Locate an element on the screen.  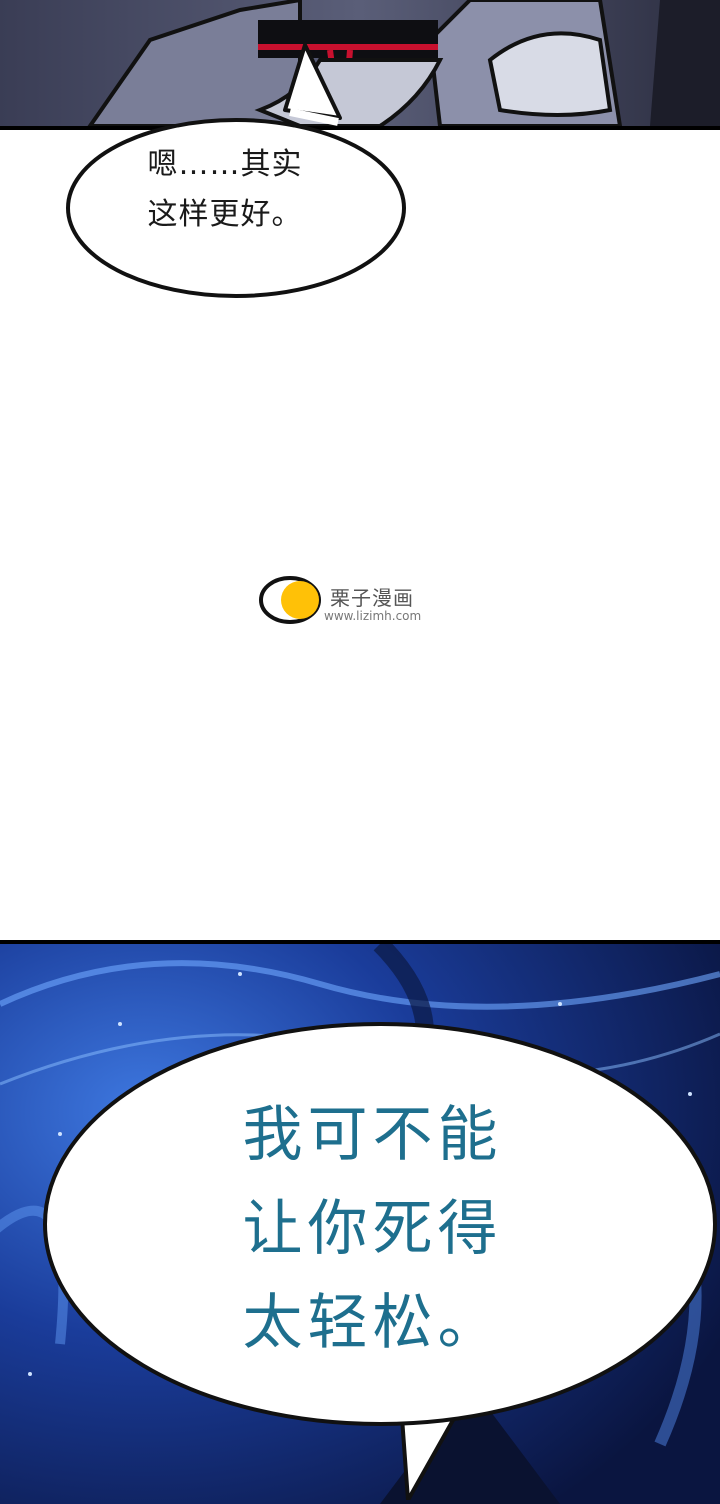
bubble-1-text: 嗯……其实 这样更好。 is located at coordinates (225, 189).